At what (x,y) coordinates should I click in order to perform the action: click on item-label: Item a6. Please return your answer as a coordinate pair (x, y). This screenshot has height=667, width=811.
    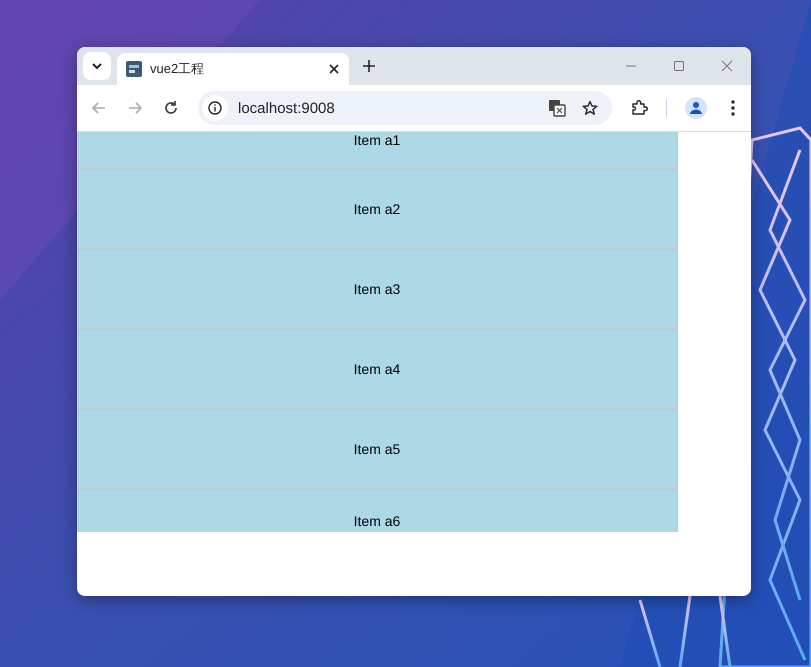
    Looking at the image, I should click on (377, 521).